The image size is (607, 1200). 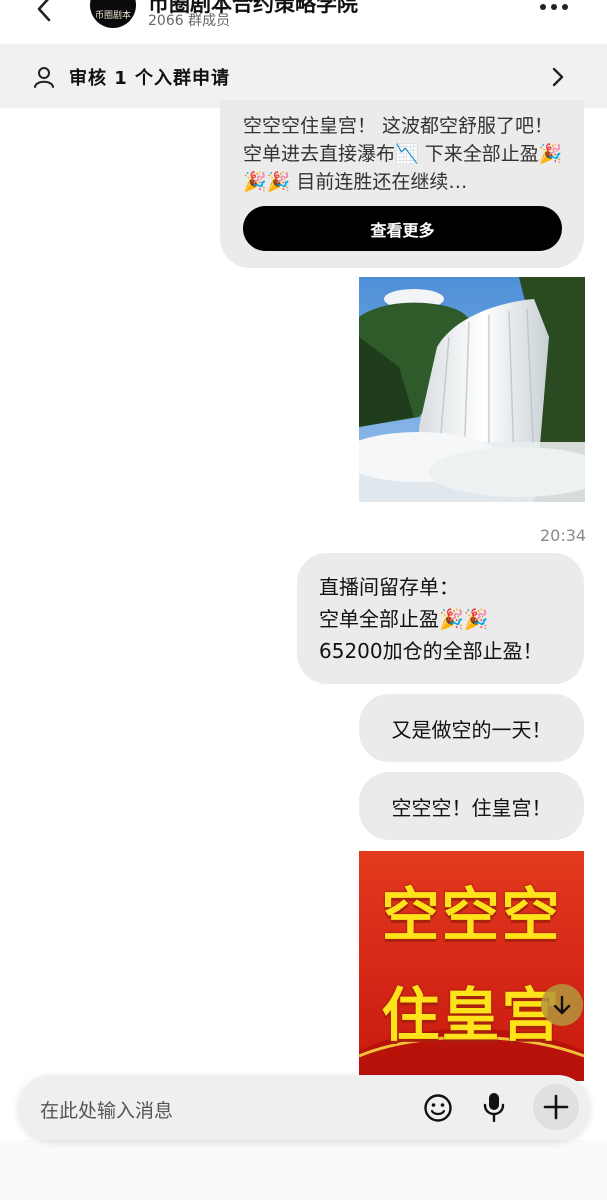 I want to click on waterfall-image, so click(x=472, y=389).